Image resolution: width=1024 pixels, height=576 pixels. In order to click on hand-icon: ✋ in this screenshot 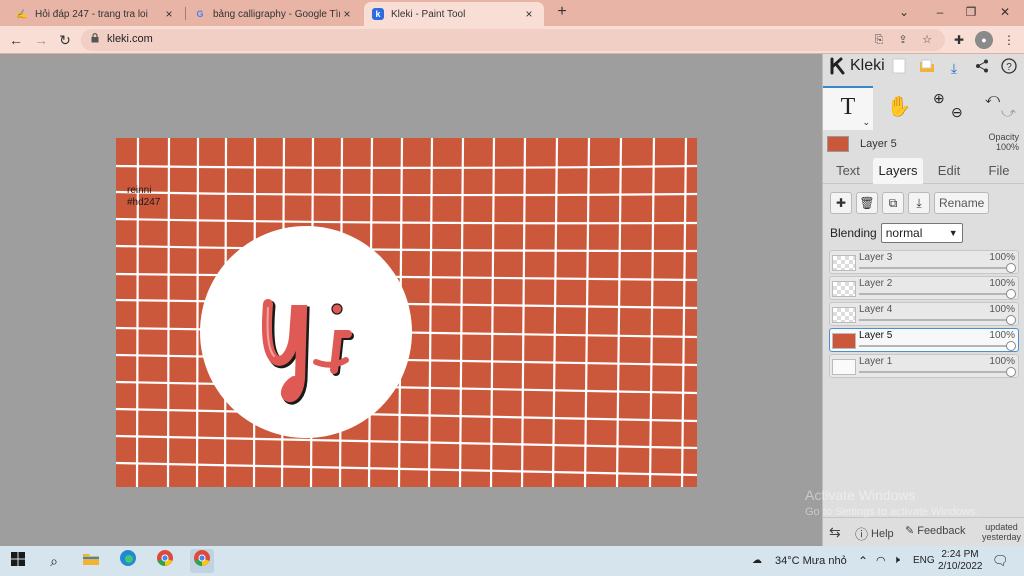, I will do `click(899, 107)`.